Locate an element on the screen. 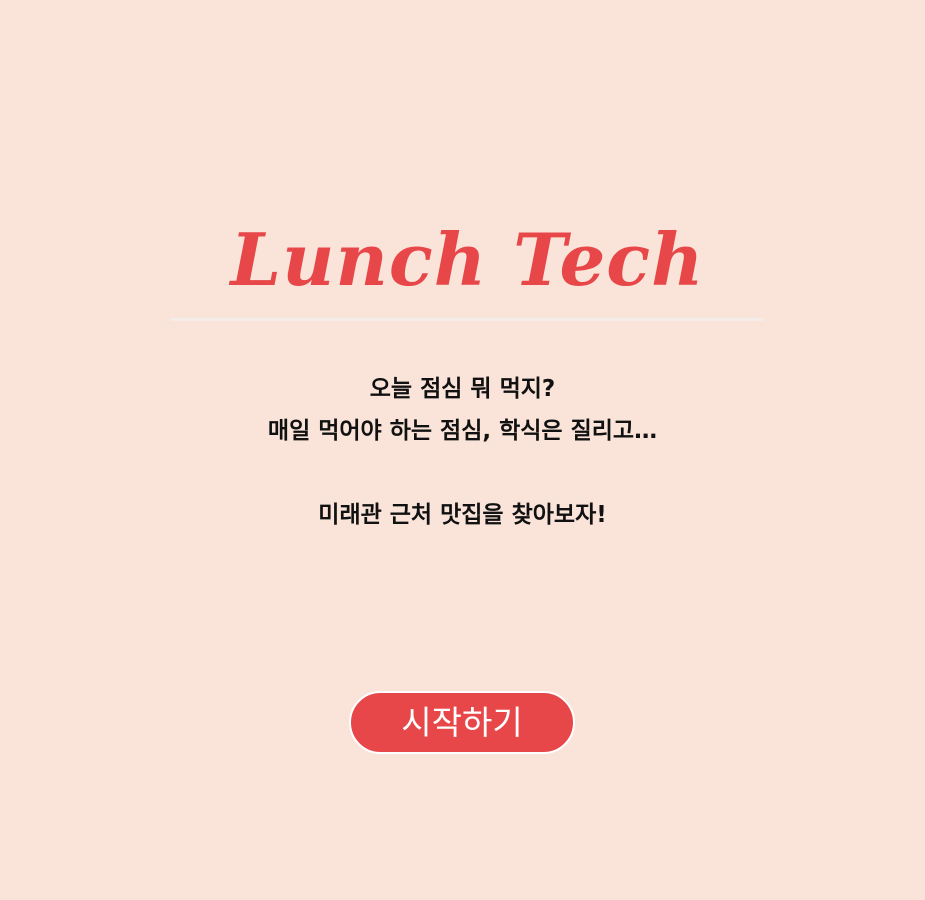  app-title: Lunch Tech is located at coordinates (467, 259).